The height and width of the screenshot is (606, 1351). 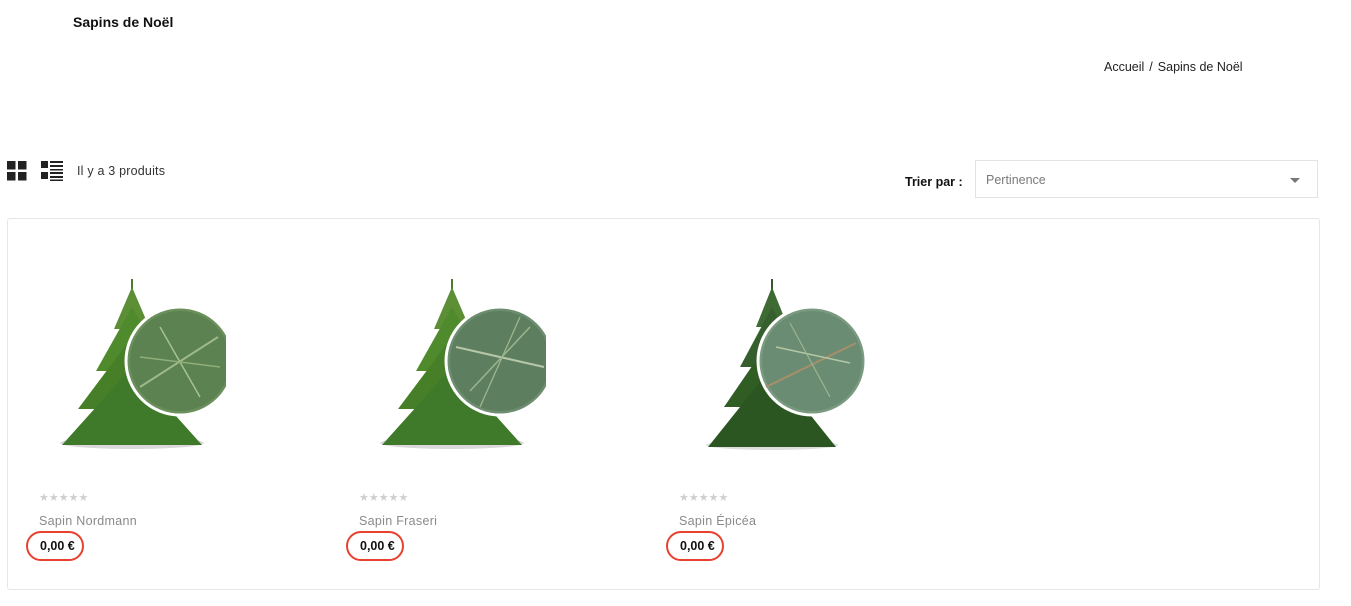 I want to click on view-toolbar: Il y a 3 produits, so click(x=86, y=171).